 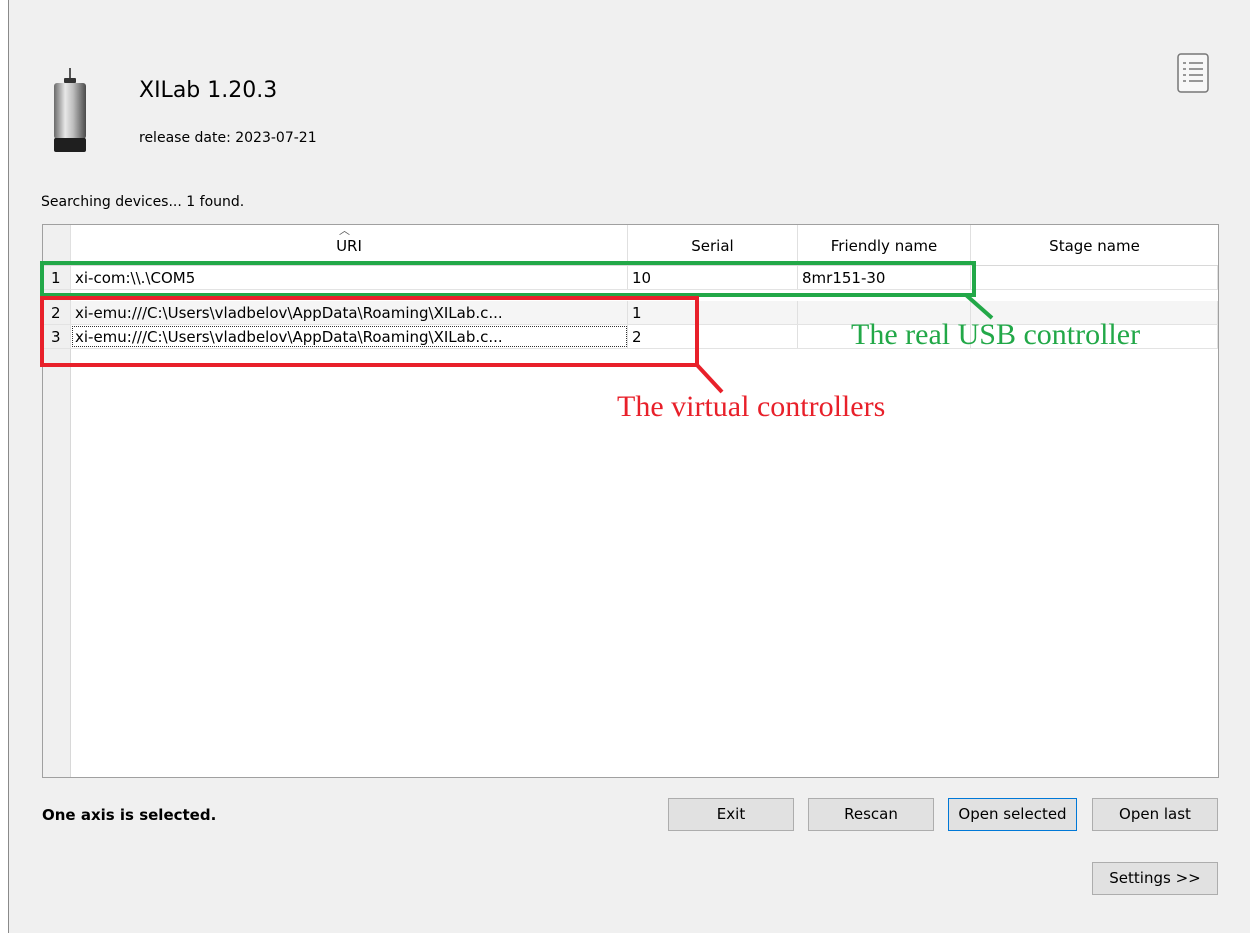 What do you see at coordinates (129, 815) in the screenshot?
I see `selection-status: One axis is selected.` at bounding box center [129, 815].